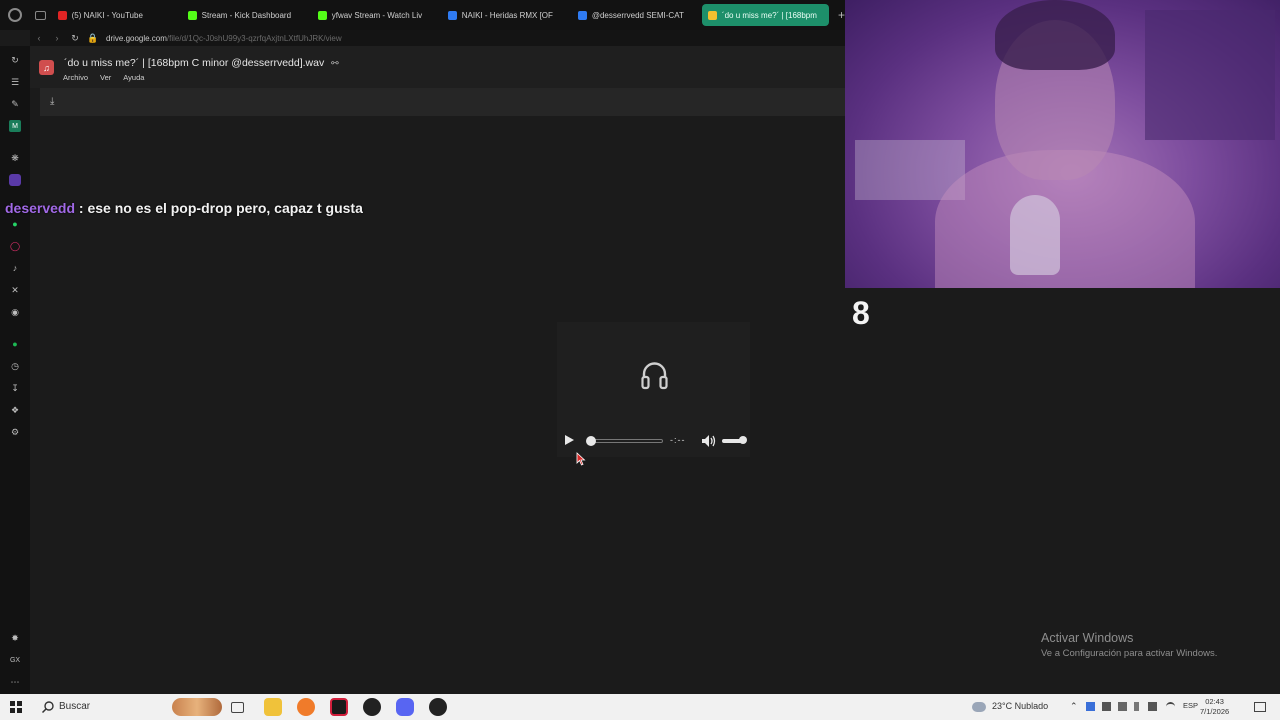  I want to click on clock-date: 7/1/2026, so click(1215, 711).